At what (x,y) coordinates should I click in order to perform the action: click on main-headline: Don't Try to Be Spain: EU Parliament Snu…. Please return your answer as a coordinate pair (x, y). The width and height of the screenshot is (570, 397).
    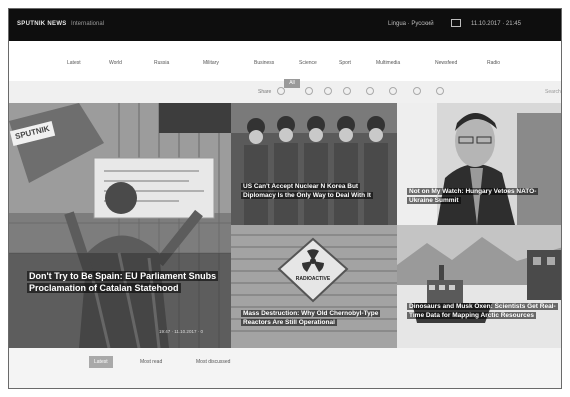
    Looking at the image, I should click on (123, 282).